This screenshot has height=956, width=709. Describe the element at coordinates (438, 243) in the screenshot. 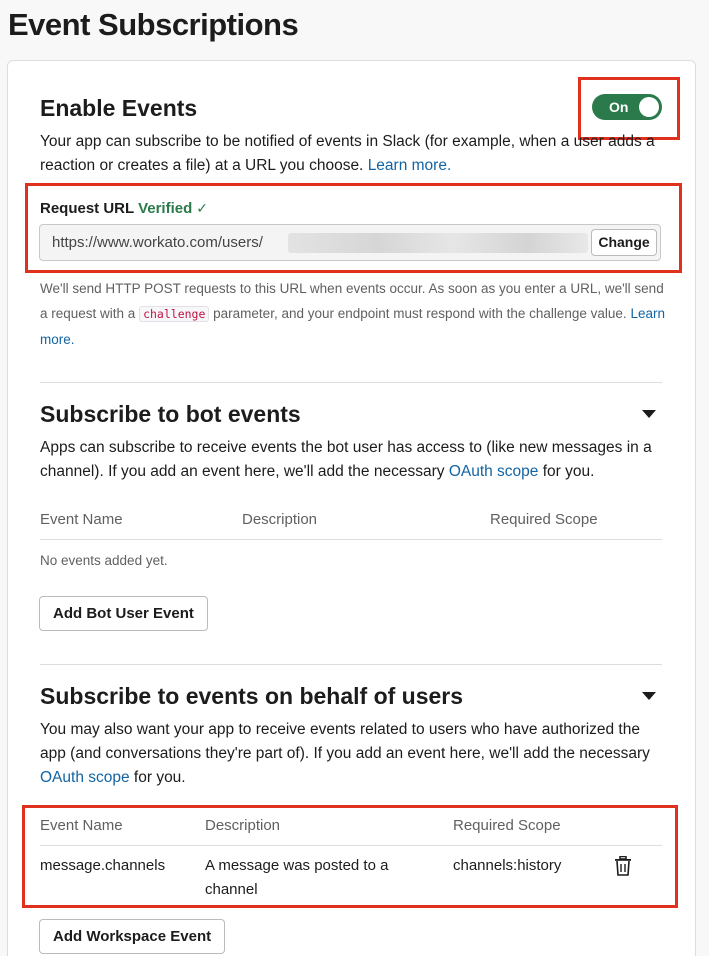

I see `redacted-url-segment` at that location.